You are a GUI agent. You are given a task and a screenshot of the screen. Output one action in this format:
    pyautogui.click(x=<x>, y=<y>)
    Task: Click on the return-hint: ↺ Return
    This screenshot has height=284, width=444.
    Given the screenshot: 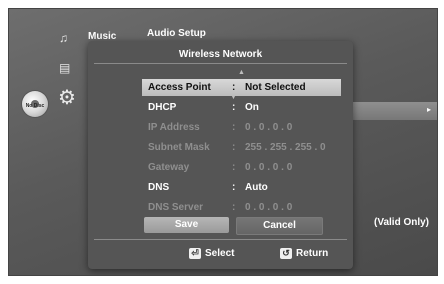 What is the action you would take?
    pyautogui.click(x=304, y=253)
    